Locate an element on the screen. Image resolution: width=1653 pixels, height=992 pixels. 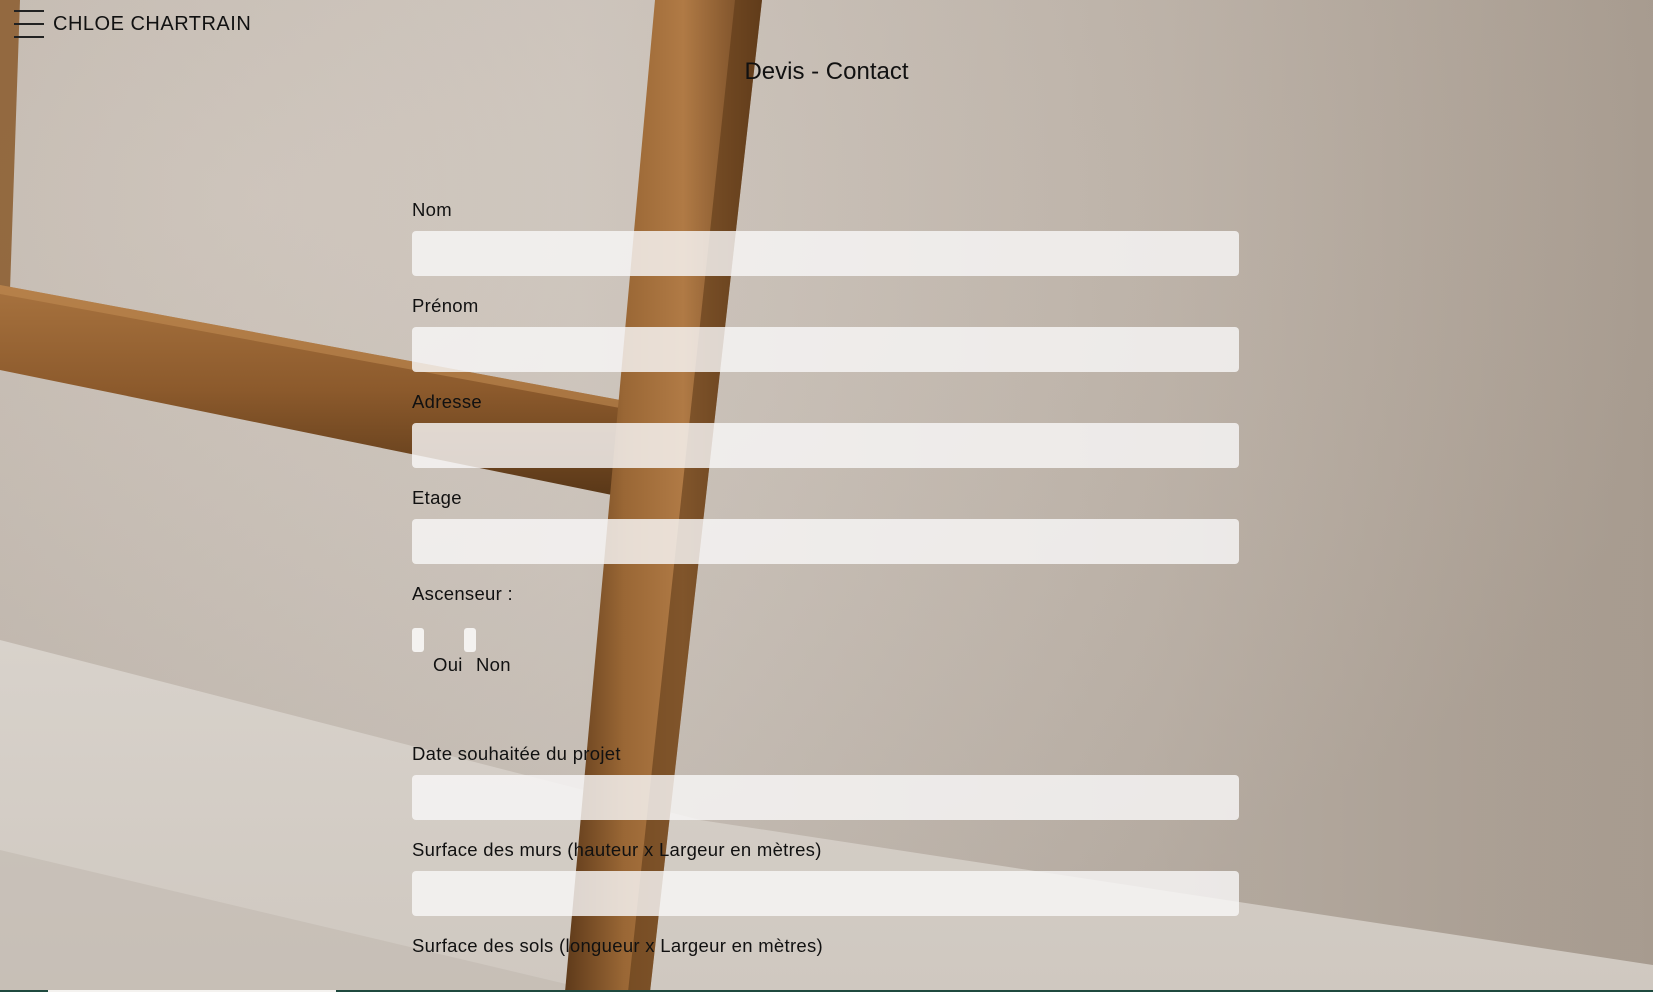
page-title: Devis - Contact is located at coordinates (826, 71).